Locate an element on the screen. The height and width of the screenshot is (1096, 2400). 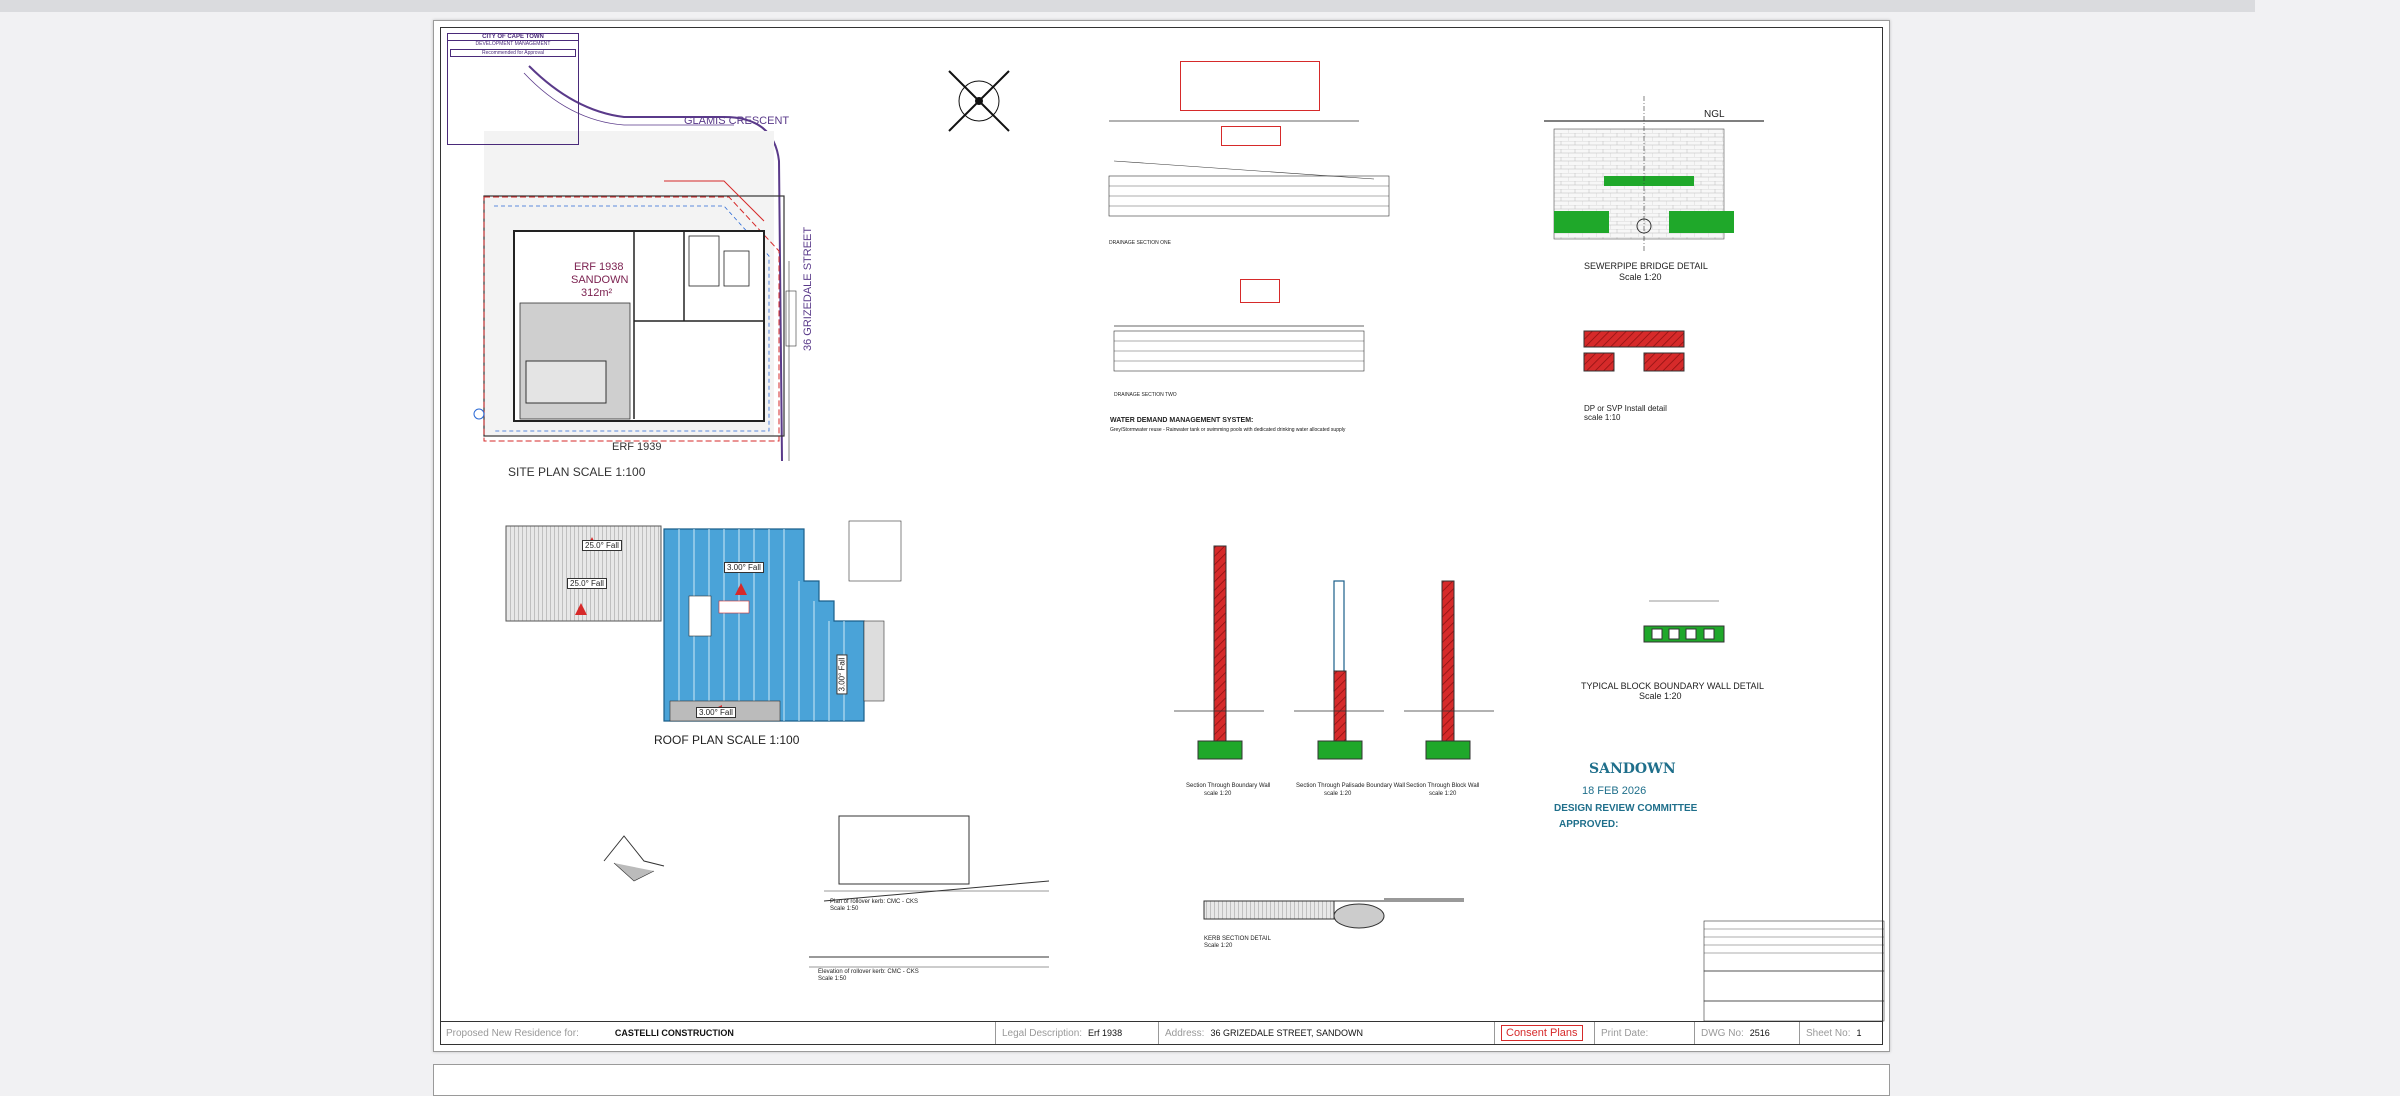
title-block-print-date: Print Date: is located at coordinates (1645, 1033).